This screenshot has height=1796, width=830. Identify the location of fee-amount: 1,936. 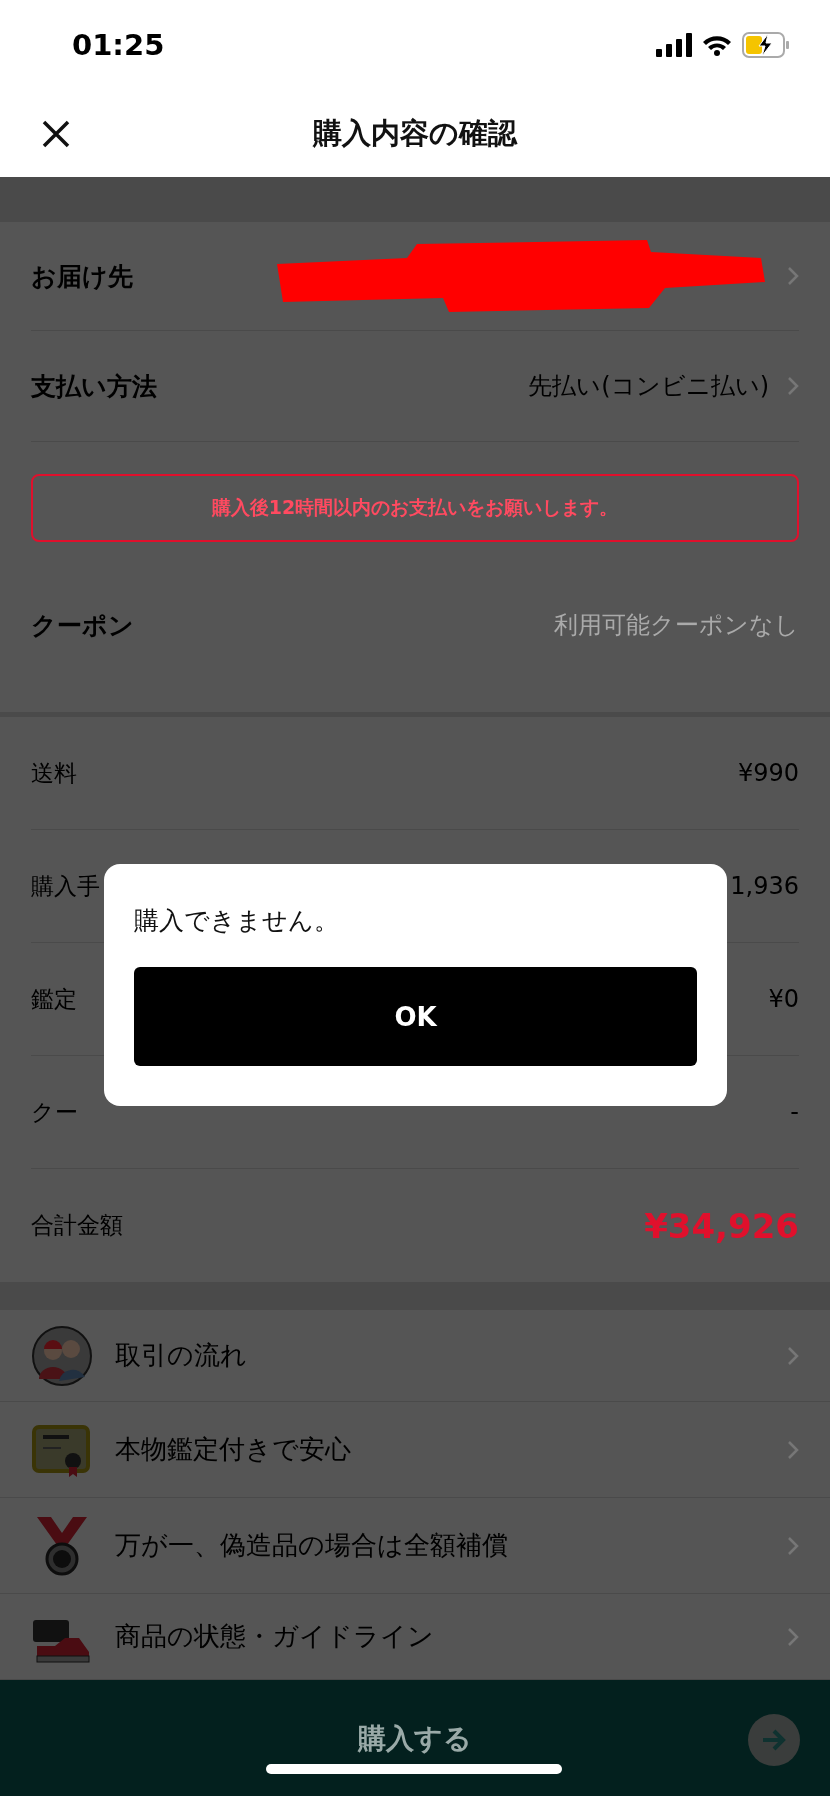
(764, 886).